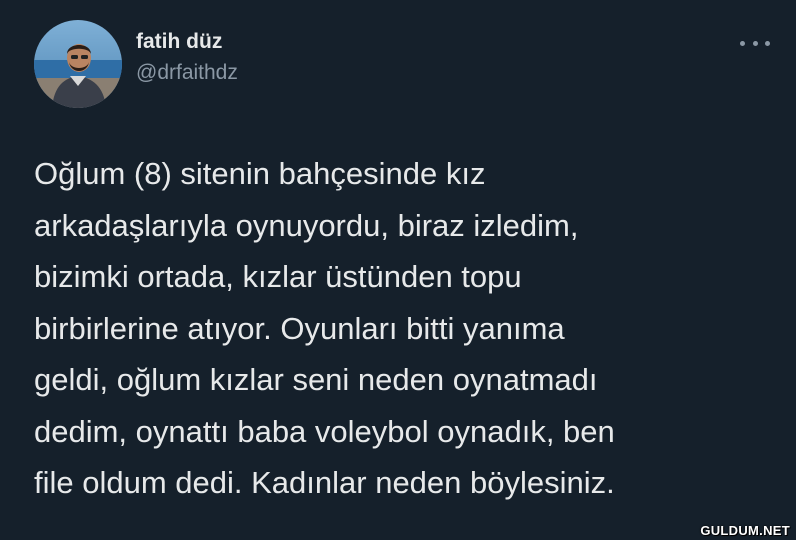  Describe the element at coordinates (187, 73) in the screenshot. I see `author-handle: @drfaithdz` at that location.